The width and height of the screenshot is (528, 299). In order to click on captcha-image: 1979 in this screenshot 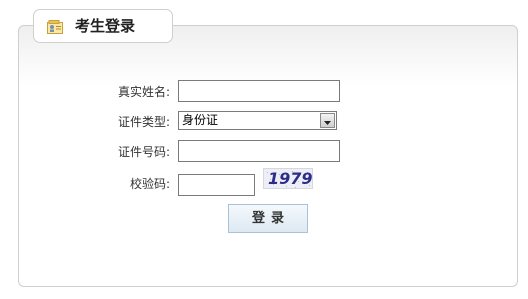, I will do `click(288, 178)`.